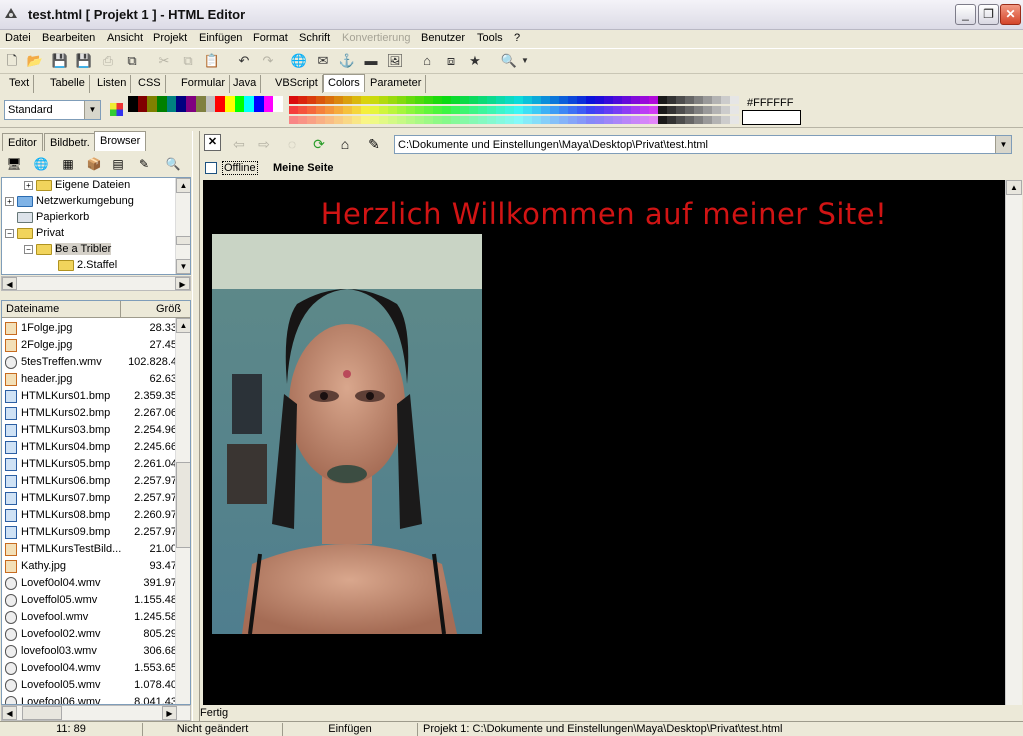 The width and height of the screenshot is (1023, 736). Describe the element at coordinates (118, 164) in the screenshot. I see `document-list-icon: ▤` at that location.